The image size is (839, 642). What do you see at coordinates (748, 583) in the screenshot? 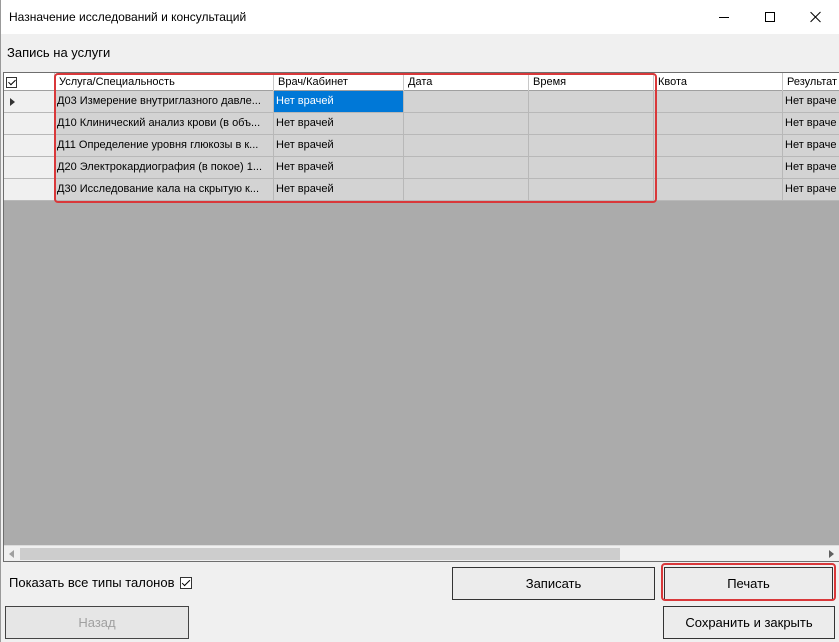
I see `print-button: Печать` at bounding box center [748, 583].